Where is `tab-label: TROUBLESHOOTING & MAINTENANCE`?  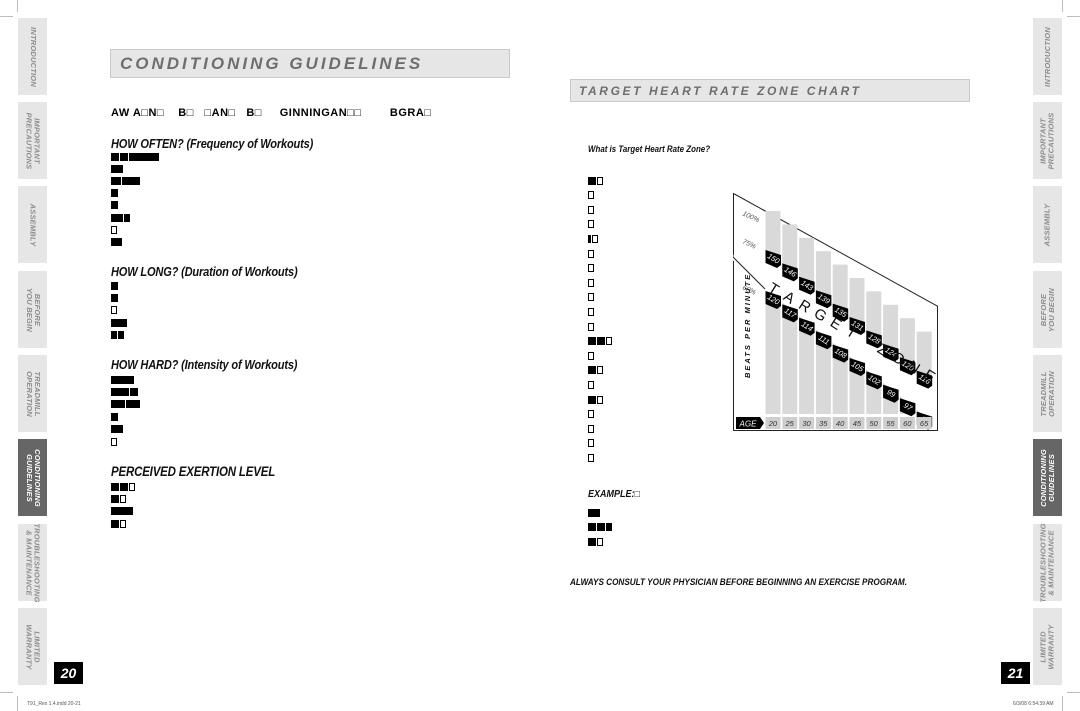
tab-label: TROUBLESHOOTING & MAINTENANCE is located at coordinates (1047, 562).